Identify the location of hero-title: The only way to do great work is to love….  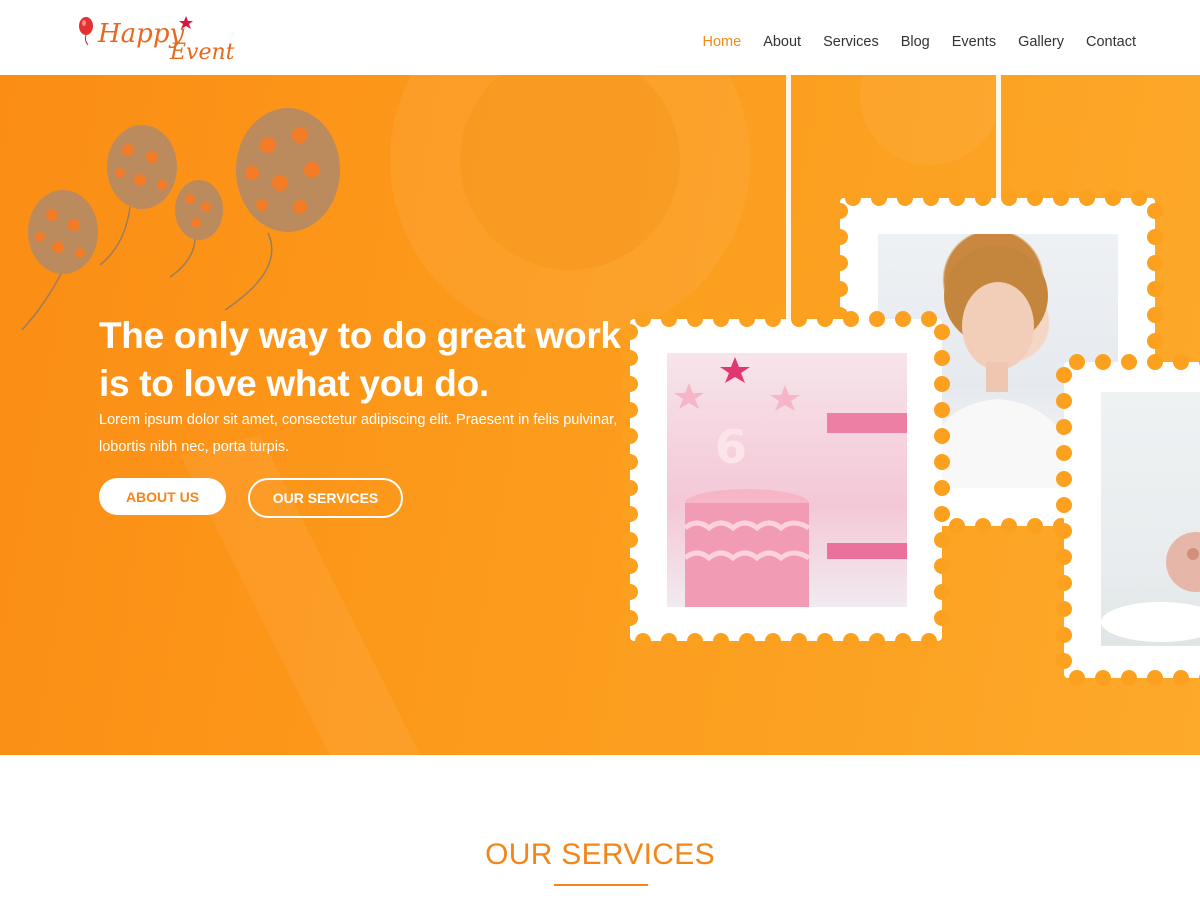
(369, 360).